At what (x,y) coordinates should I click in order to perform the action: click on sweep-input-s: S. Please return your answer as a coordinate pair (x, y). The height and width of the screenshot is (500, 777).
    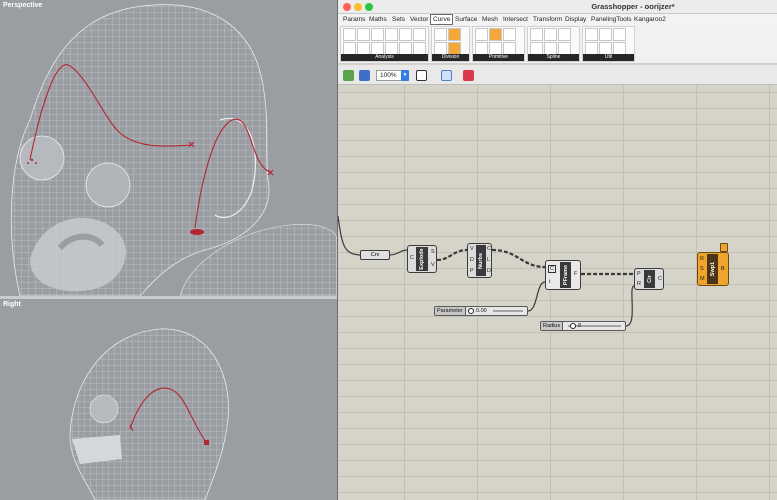
    Looking at the image, I should click on (702, 269).